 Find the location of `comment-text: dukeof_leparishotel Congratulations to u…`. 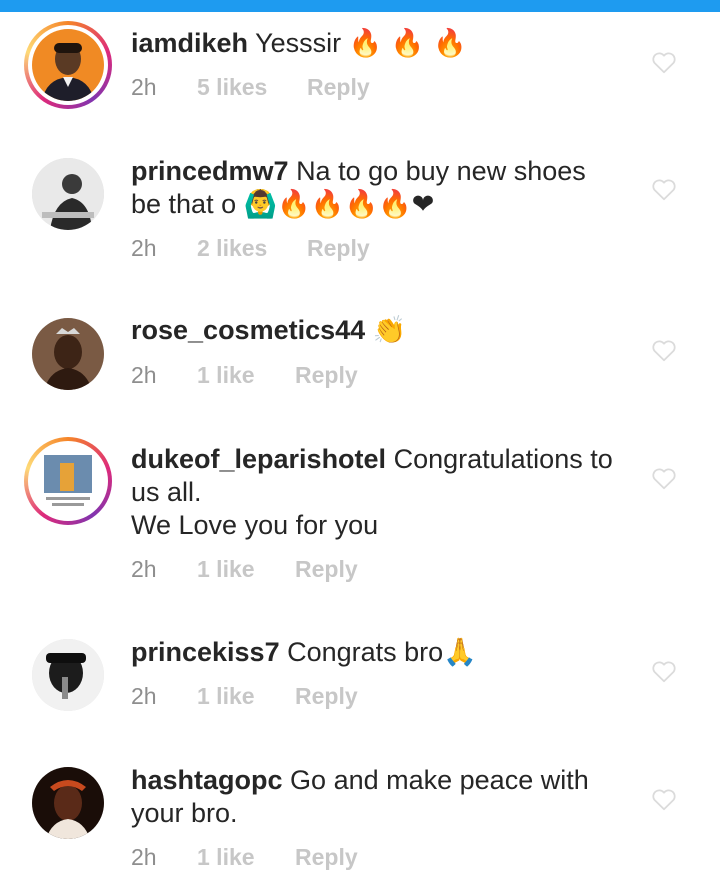

comment-text: dukeof_leparishotel Congratulations to u… is located at coordinates (381, 476).